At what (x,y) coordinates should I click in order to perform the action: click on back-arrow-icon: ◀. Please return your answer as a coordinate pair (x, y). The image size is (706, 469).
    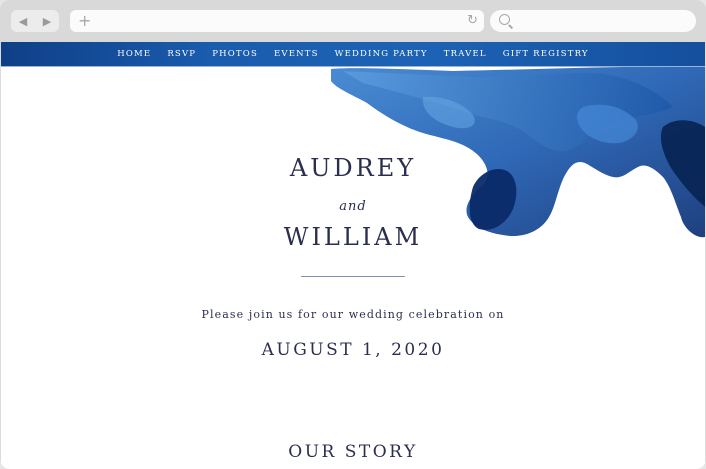
    Looking at the image, I should click on (23, 21).